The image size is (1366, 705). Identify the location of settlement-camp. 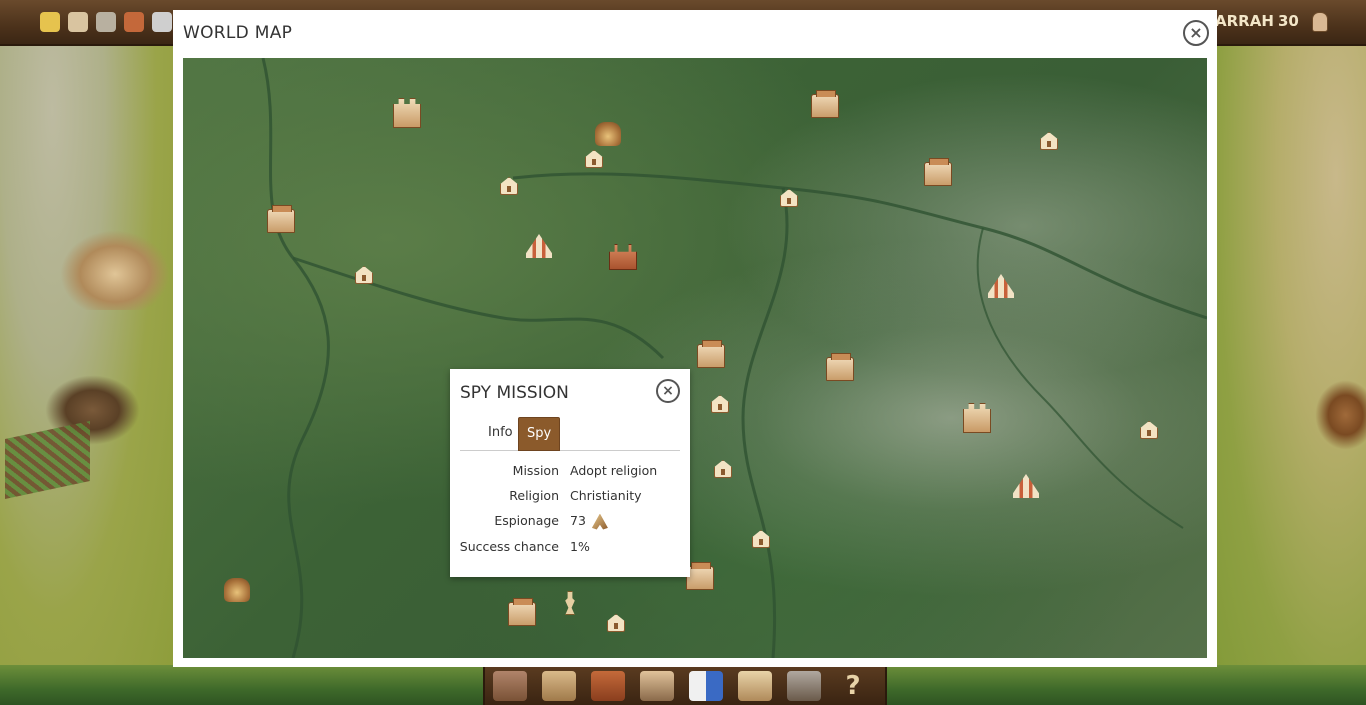
(115, 270).